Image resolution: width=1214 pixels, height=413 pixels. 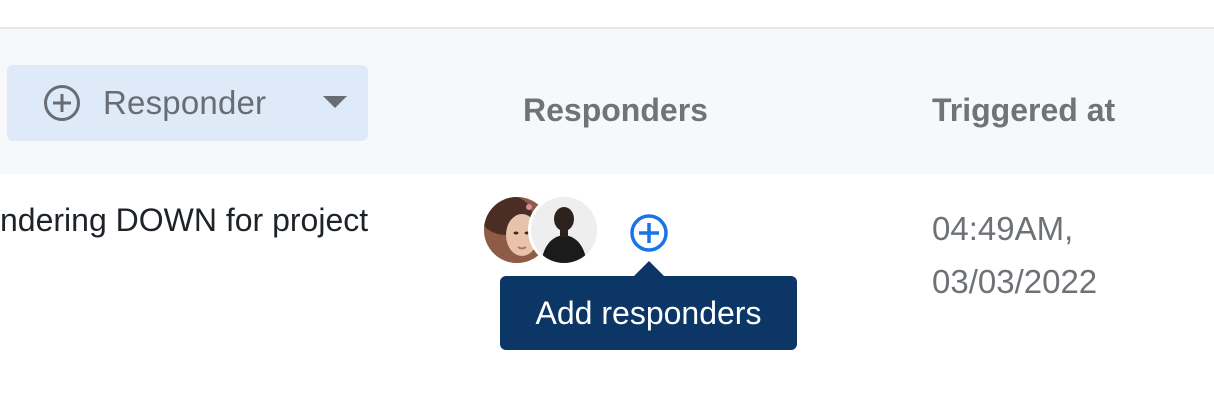 What do you see at coordinates (335, 102) in the screenshot?
I see `chevron-down-icon` at bounding box center [335, 102].